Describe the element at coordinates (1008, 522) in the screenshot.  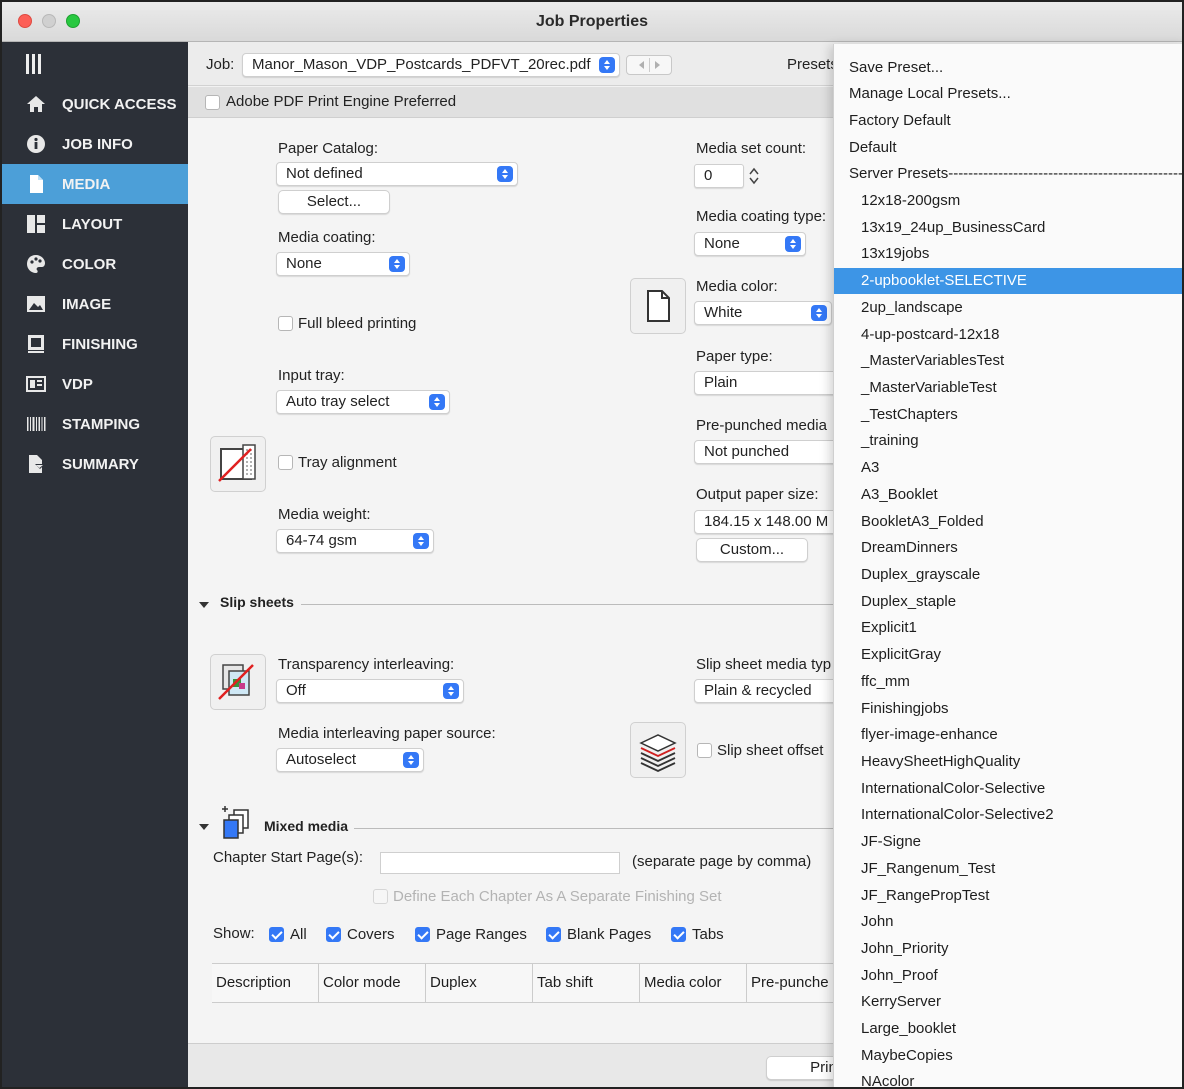
I see `menu-item-preset: BookletA3_Folded` at that location.